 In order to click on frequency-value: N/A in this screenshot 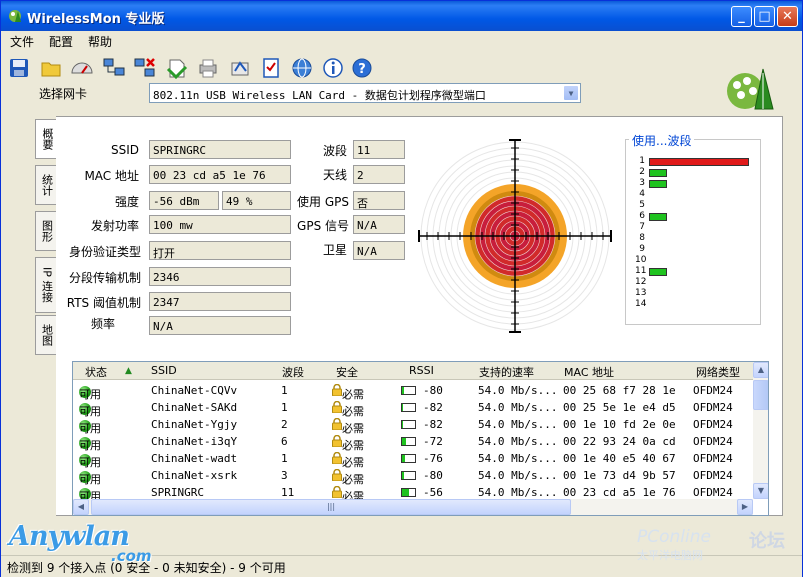, I will do `click(220, 325)`.